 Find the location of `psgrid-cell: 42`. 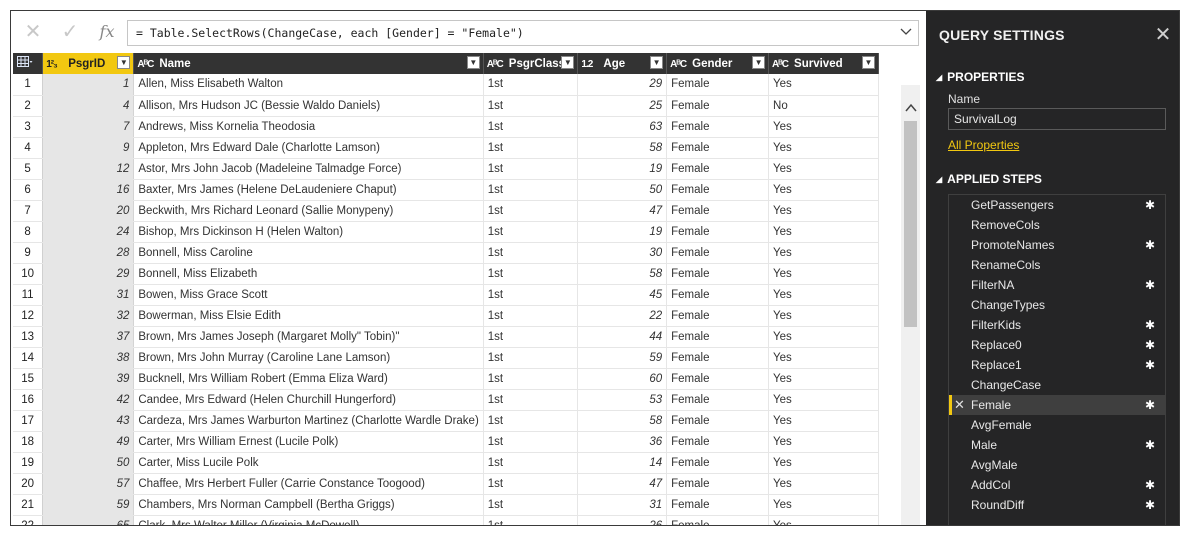

psgrid-cell: 42 is located at coordinates (88, 400).